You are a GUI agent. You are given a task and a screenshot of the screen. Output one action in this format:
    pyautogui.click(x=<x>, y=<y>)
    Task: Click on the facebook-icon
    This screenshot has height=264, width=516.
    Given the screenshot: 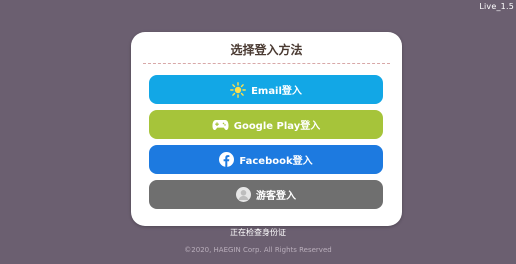 What is the action you would take?
    pyautogui.click(x=227, y=159)
    